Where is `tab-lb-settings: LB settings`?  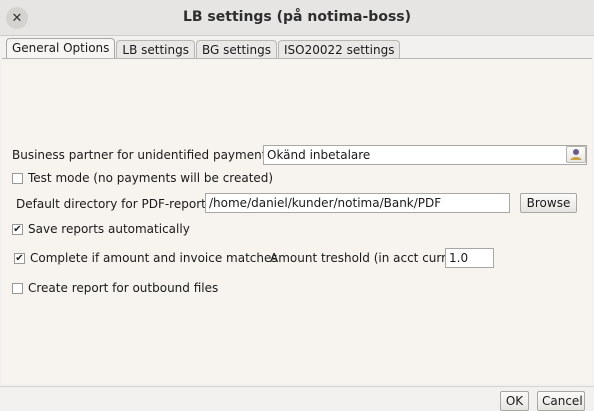
tab-lb-settings: LB settings is located at coordinates (155, 49).